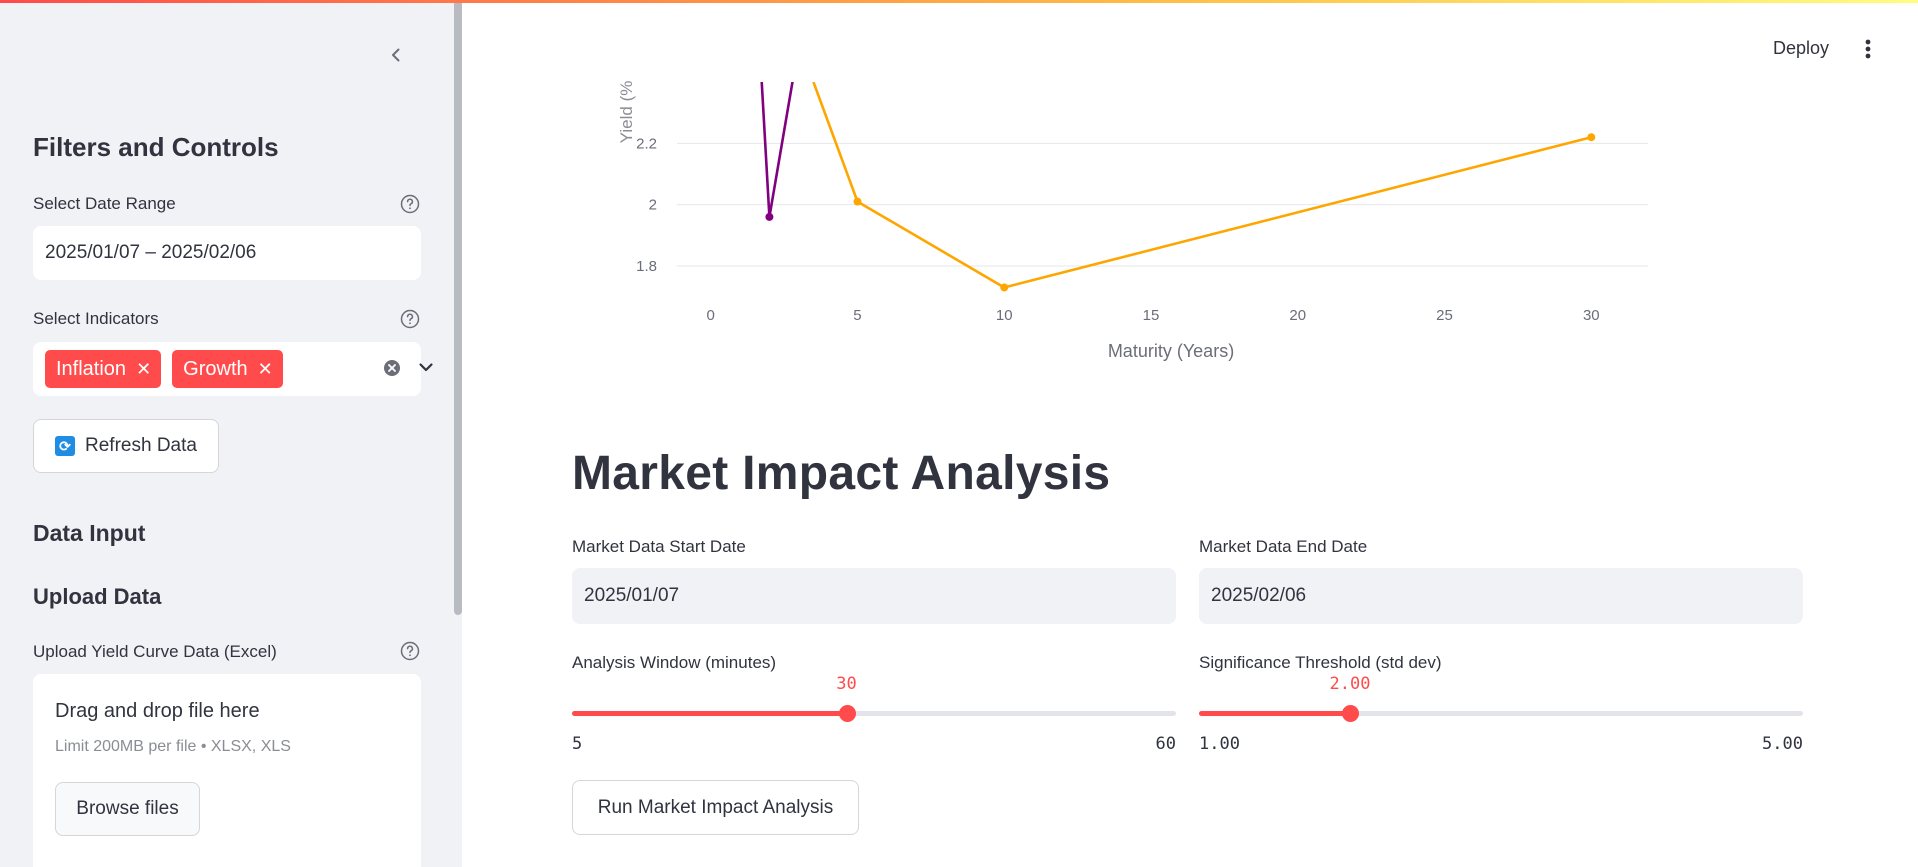 The image size is (1918, 867). Describe the element at coordinates (874, 714) in the screenshot. I see `analysis-window-slider: 30 5 60` at that location.